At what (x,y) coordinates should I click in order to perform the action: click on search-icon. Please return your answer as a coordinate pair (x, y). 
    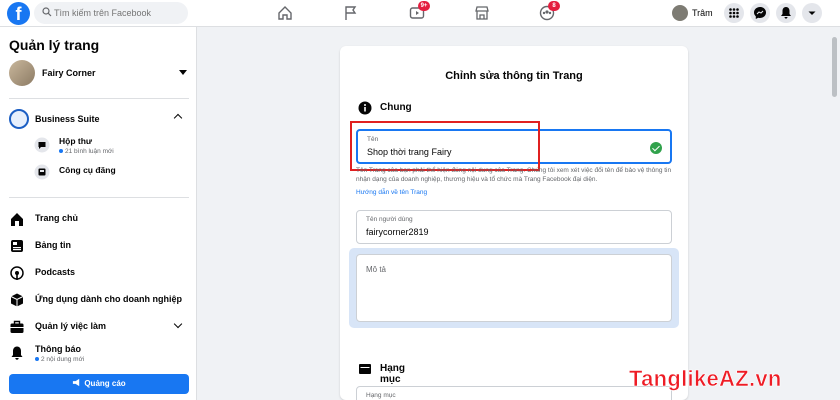
    Looking at the image, I should click on (47, 12).